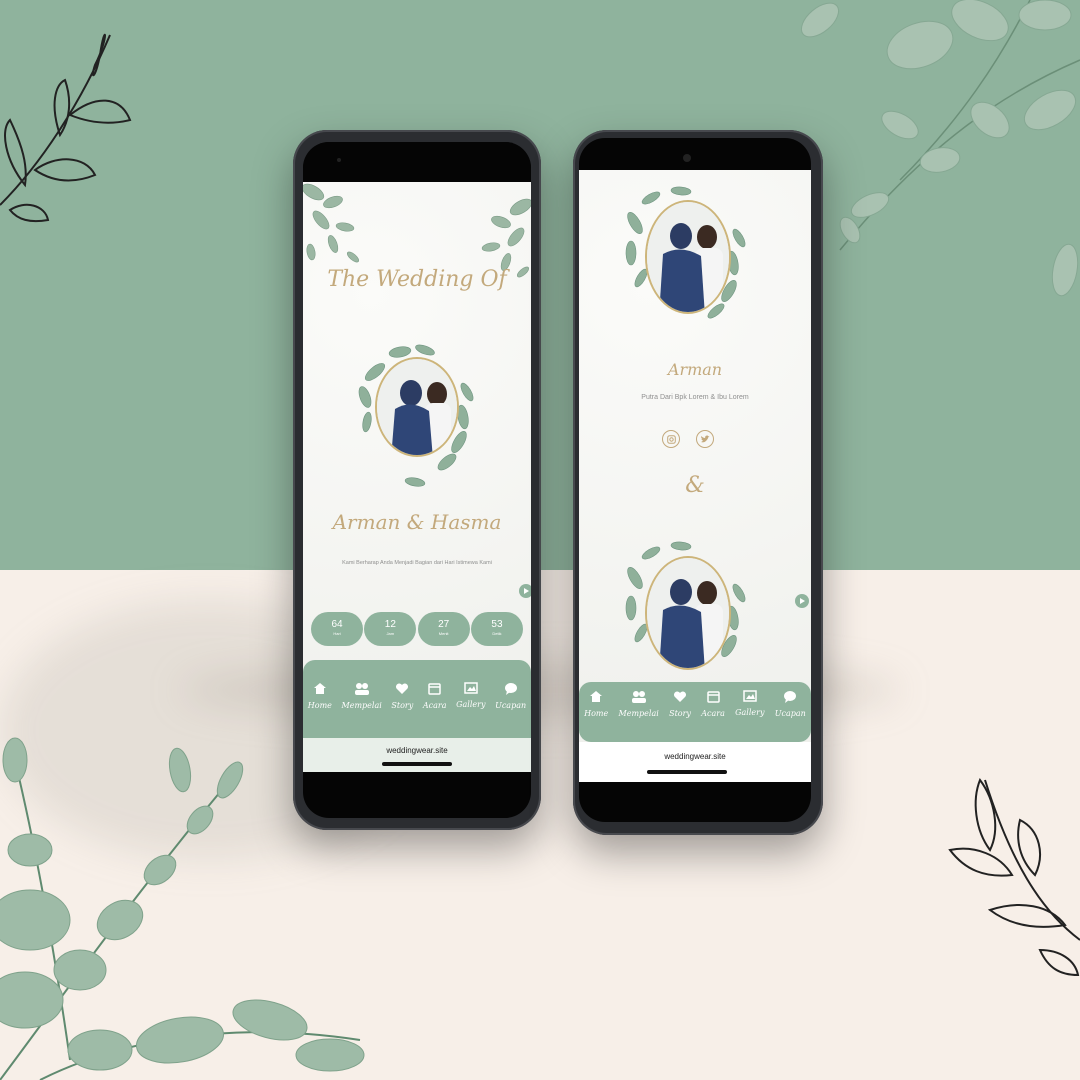 The height and width of the screenshot is (1080, 1080). I want to click on couple-portrait, so click(417, 407).